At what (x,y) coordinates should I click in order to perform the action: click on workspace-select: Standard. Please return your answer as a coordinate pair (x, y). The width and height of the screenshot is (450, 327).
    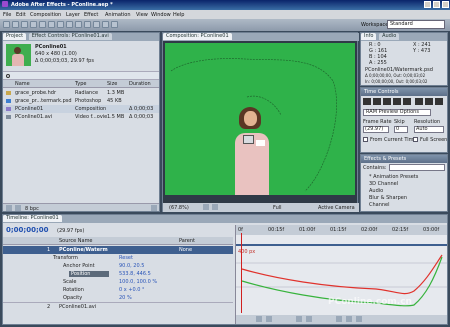
    Looking at the image, I should click on (416, 24).